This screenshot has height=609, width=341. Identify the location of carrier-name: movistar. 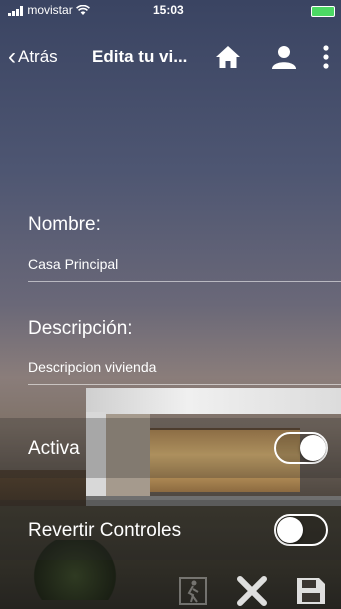
(49, 10).